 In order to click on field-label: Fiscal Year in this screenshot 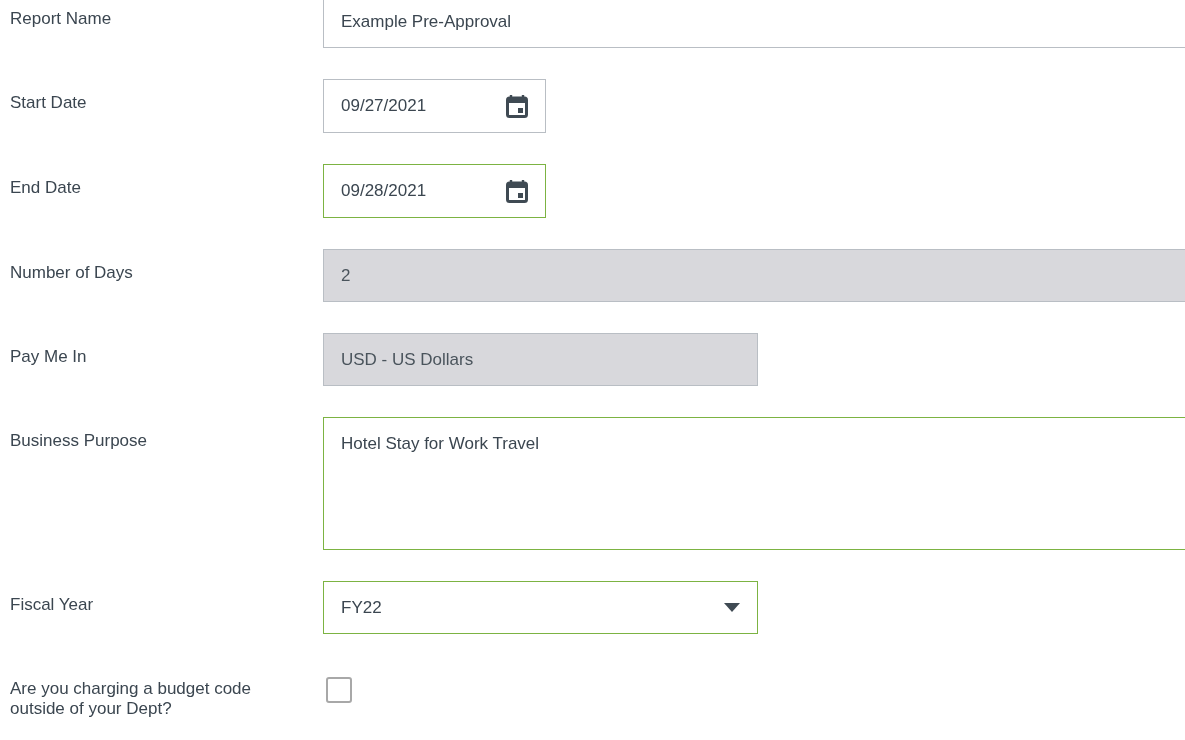, I will do `click(52, 604)`.